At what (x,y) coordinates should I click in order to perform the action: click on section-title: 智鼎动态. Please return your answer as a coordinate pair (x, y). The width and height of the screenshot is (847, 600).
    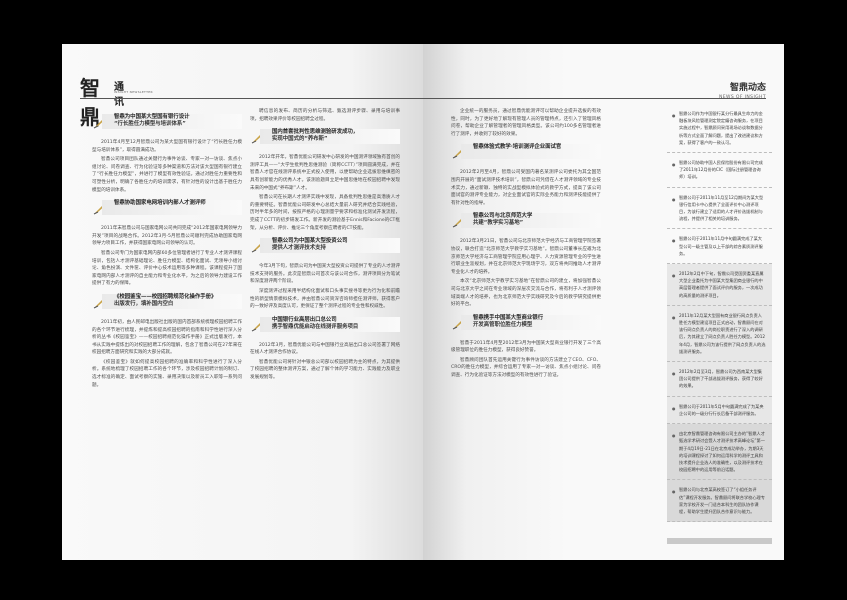
    Looking at the image, I should click on (747, 88).